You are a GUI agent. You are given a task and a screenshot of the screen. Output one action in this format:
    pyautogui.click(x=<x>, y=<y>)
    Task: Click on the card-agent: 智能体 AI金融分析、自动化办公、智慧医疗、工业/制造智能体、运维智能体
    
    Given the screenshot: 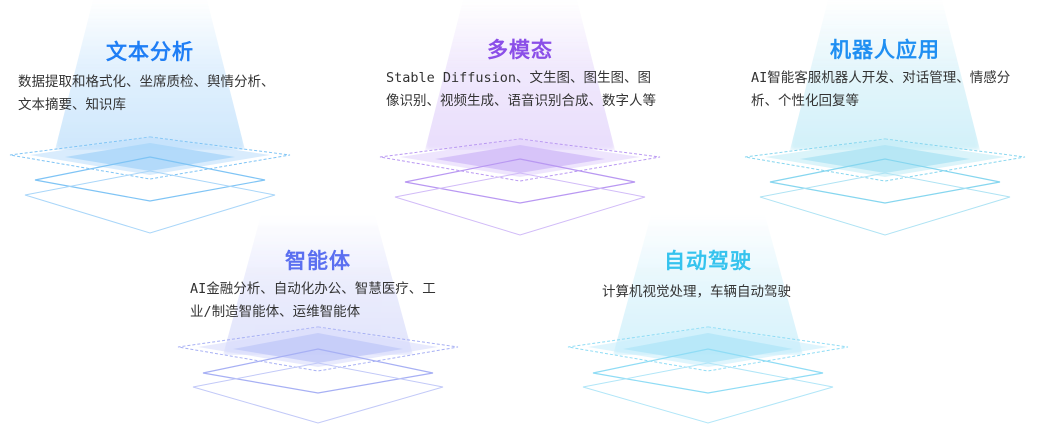 What is the action you would take?
    pyautogui.click(x=318, y=330)
    